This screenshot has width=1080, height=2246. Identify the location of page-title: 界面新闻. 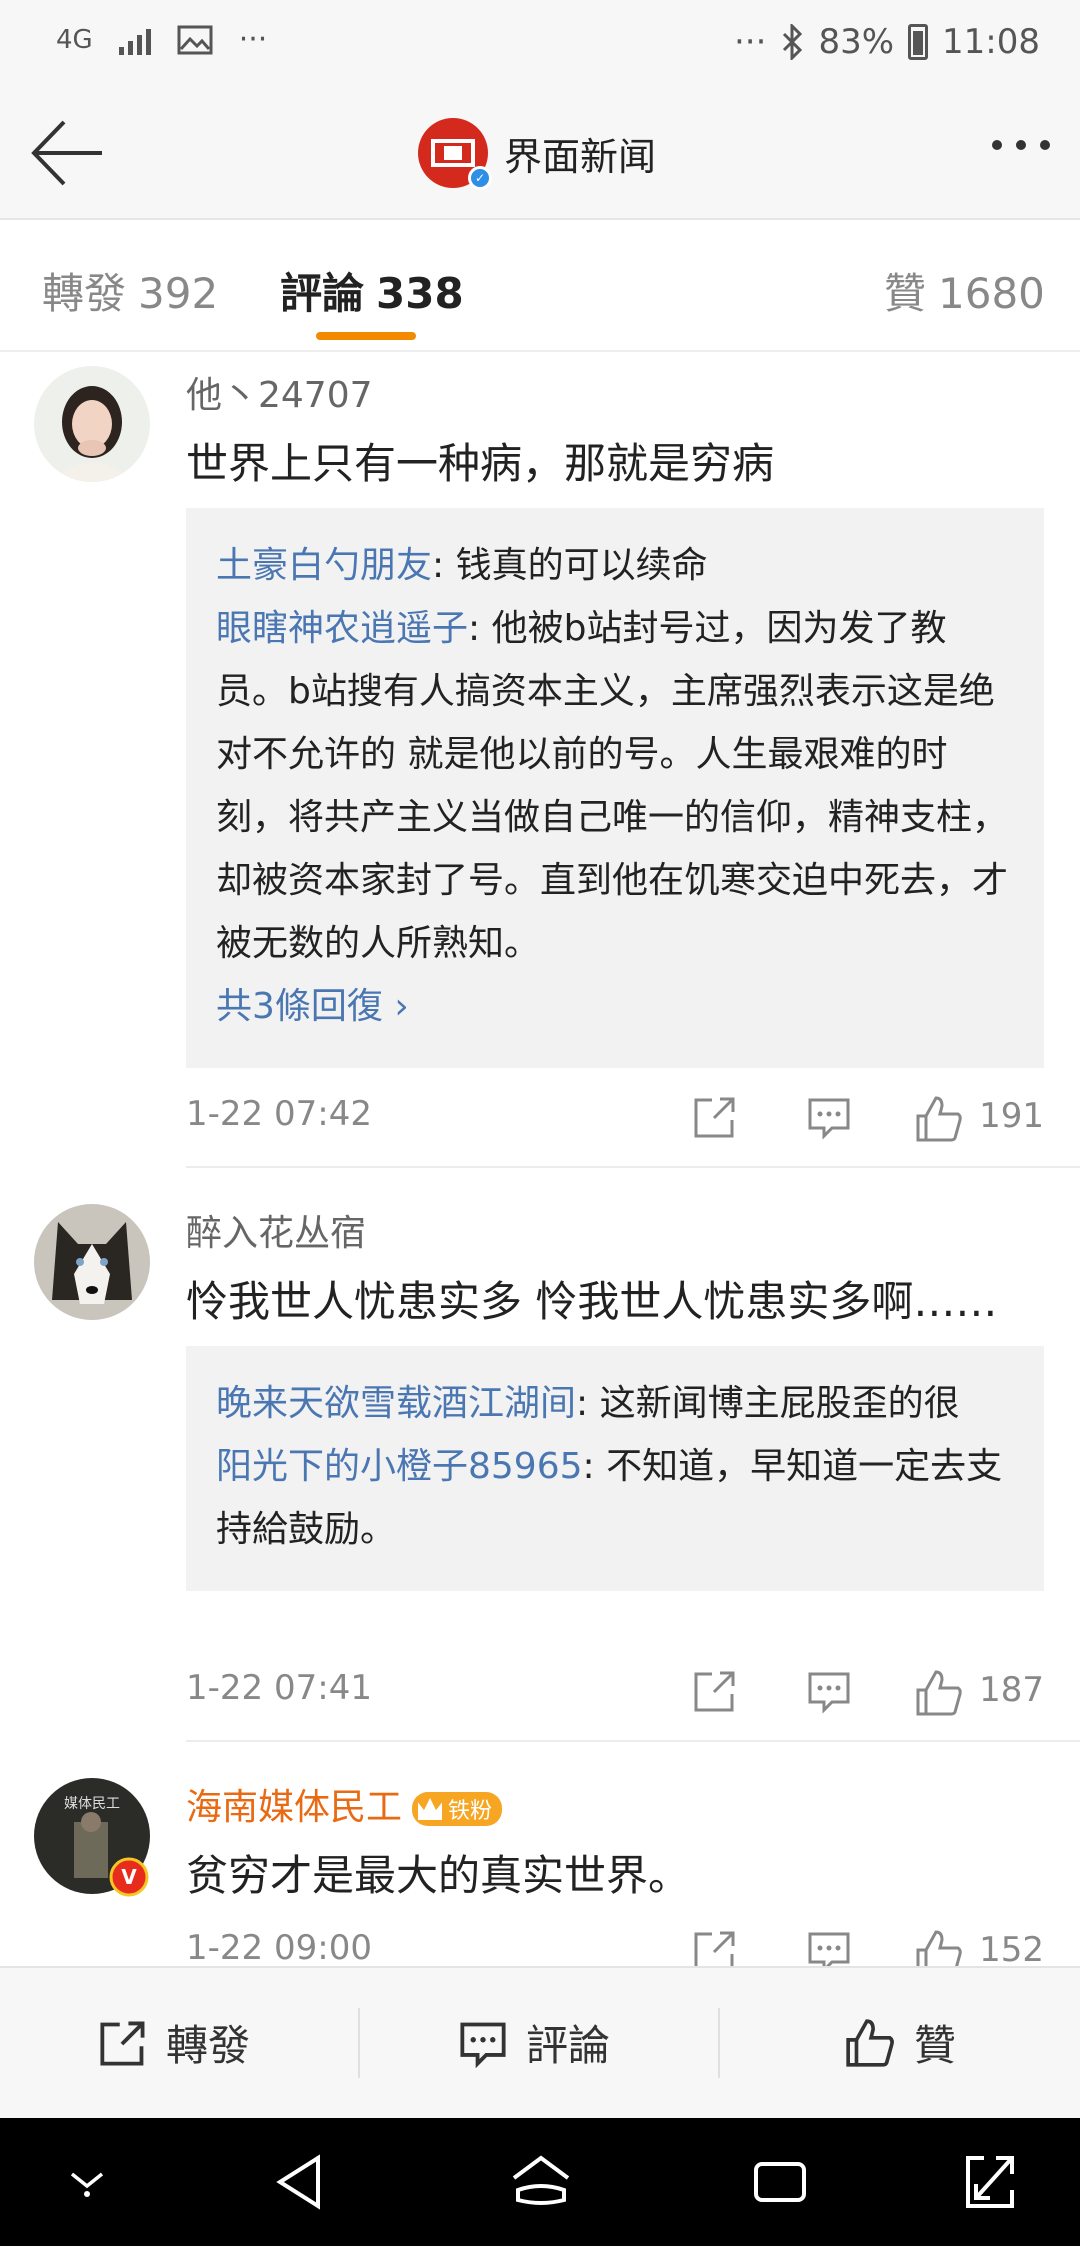
(580, 156).